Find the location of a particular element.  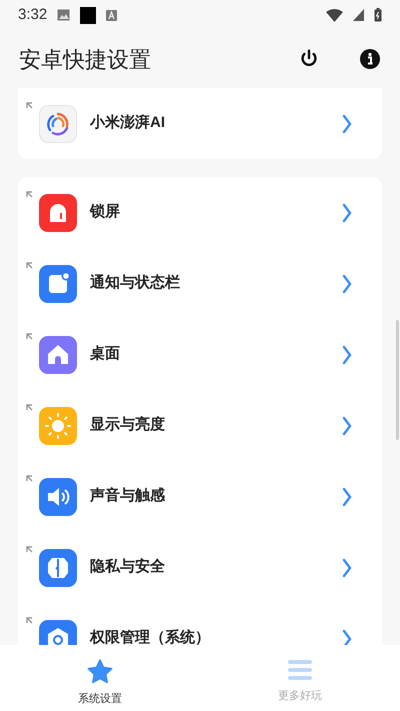

wifi-icon is located at coordinates (334, 15).